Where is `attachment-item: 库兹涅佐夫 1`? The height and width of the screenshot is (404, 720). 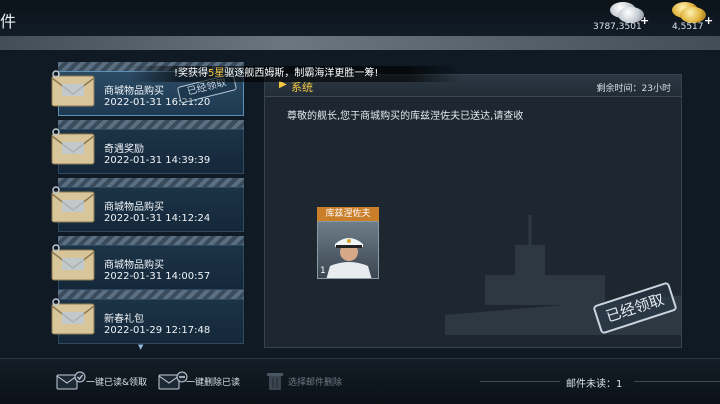
attachment-item: 库兹涅佐夫 1 is located at coordinates (348, 244).